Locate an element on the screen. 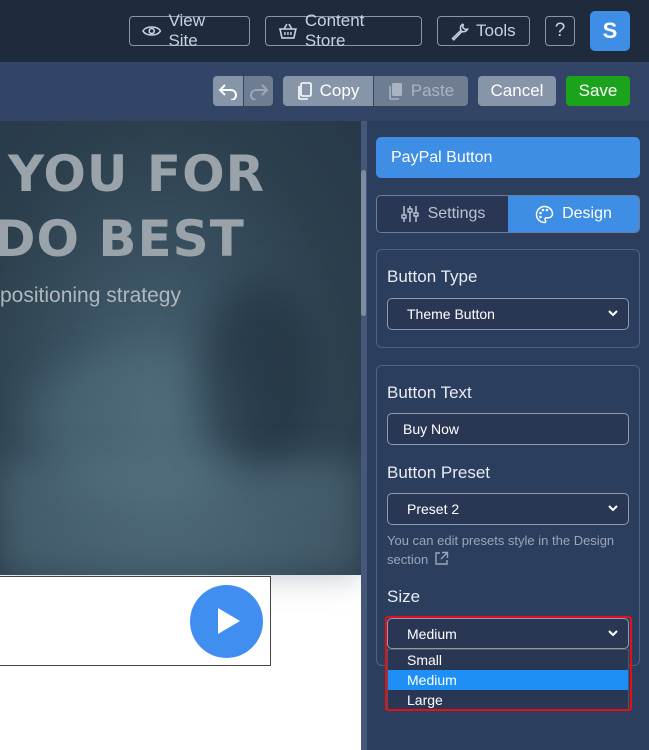 The image size is (649, 750). hero-heading-line1: YOU FOR is located at coordinates (137, 174).